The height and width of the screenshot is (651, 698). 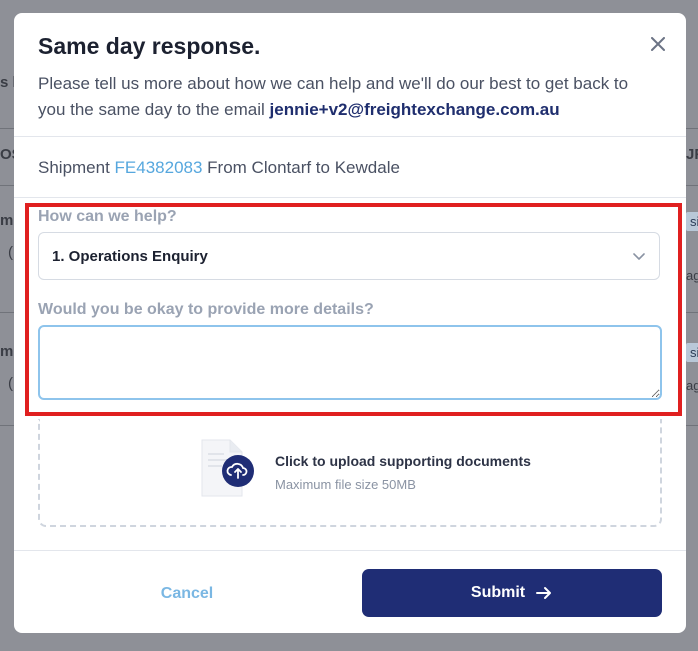 I want to click on upload-dropzone, so click(x=350, y=473).